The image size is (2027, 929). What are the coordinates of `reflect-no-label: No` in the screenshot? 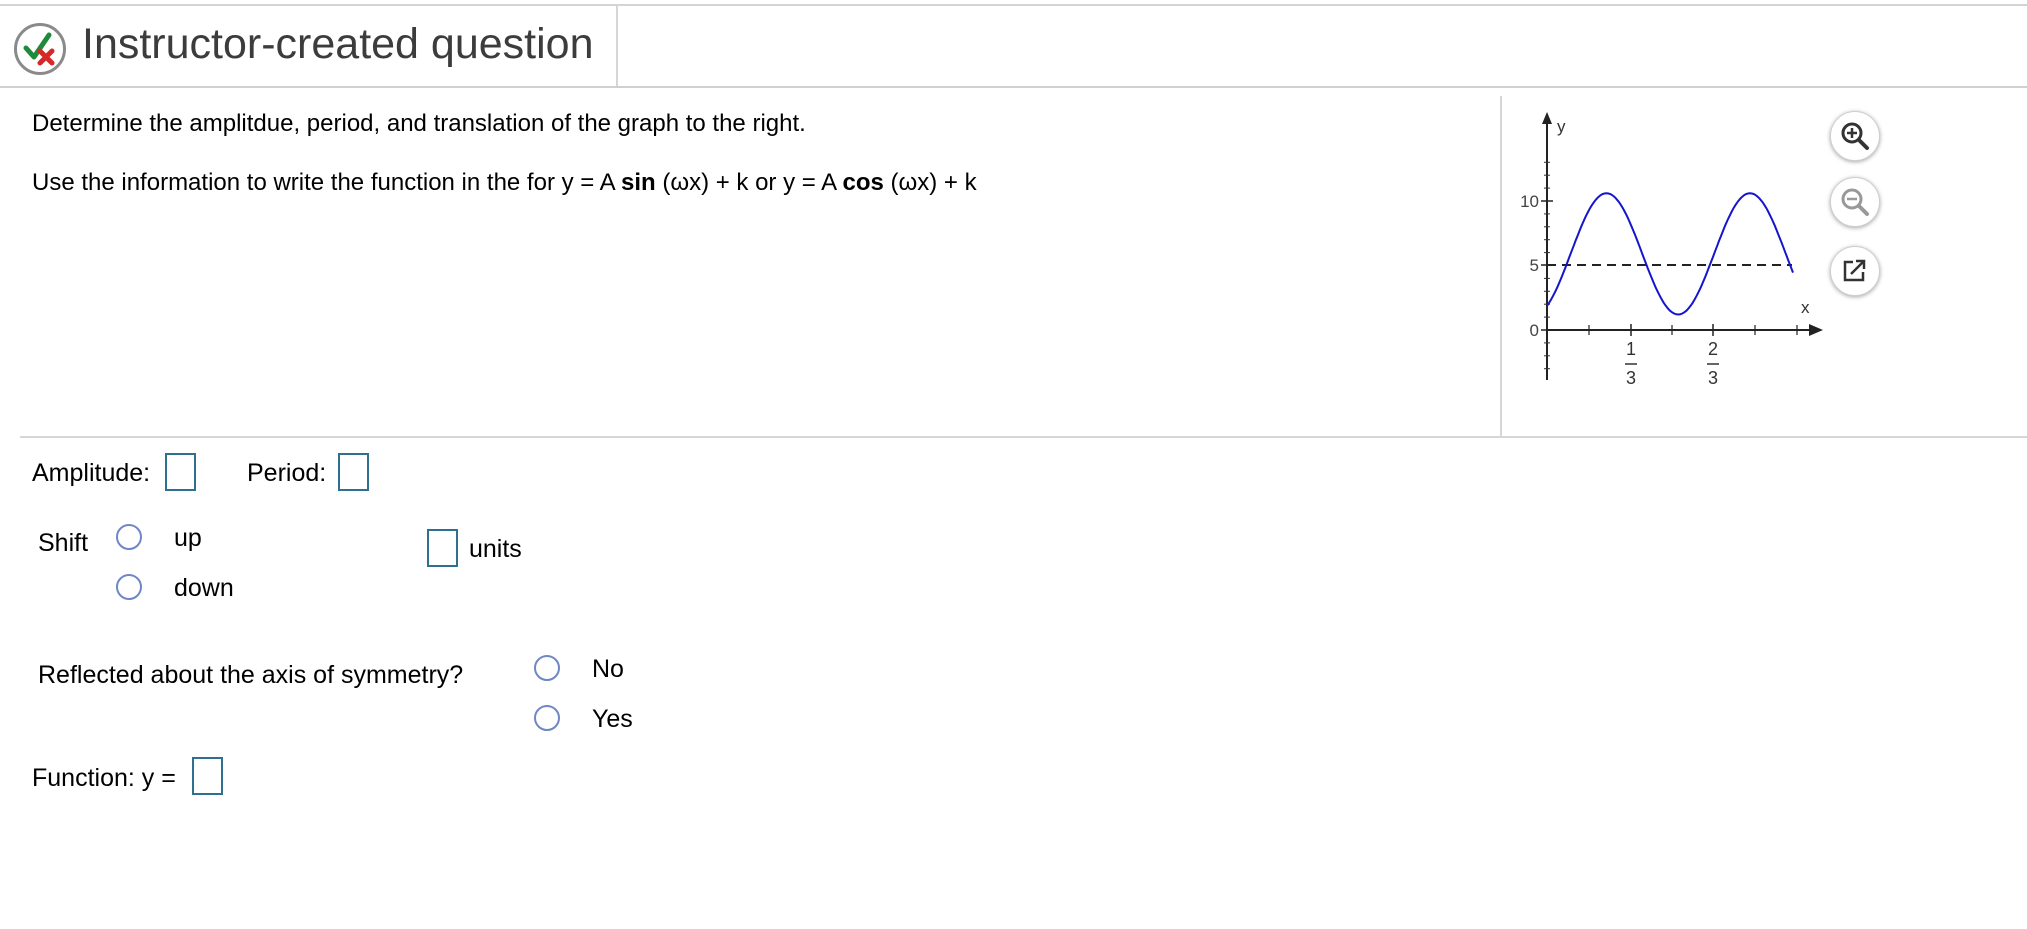 It's located at (608, 669).